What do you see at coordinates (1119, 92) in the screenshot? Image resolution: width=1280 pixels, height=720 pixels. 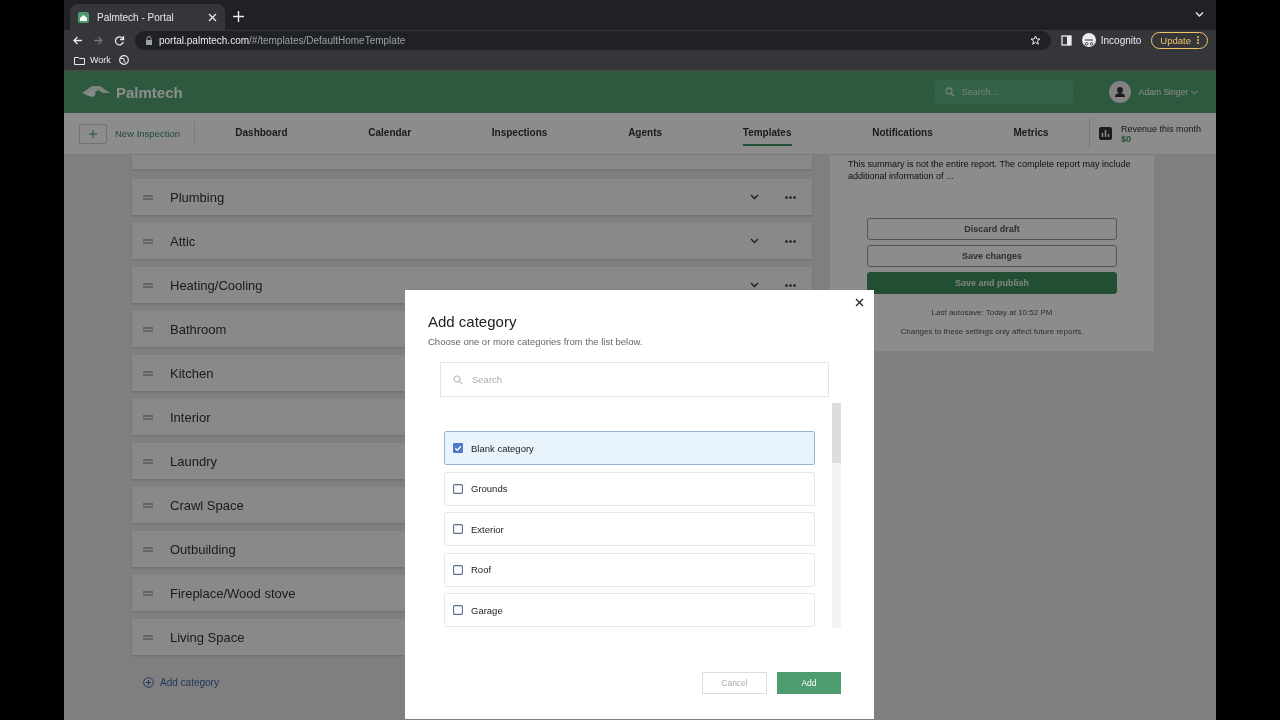 I see `avatar-icon` at bounding box center [1119, 92].